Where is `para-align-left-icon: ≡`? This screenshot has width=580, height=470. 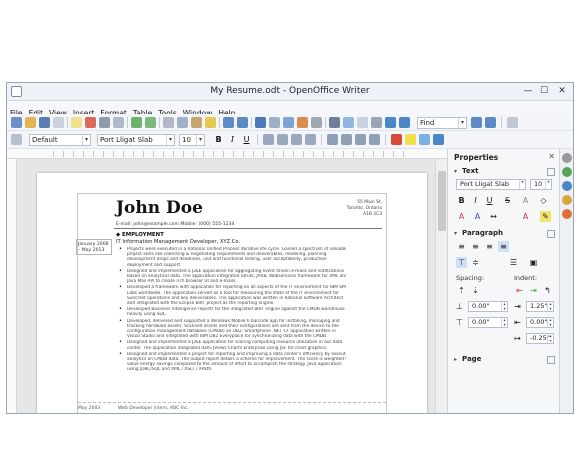 para-align-left-icon: ≡ is located at coordinates (461, 246).